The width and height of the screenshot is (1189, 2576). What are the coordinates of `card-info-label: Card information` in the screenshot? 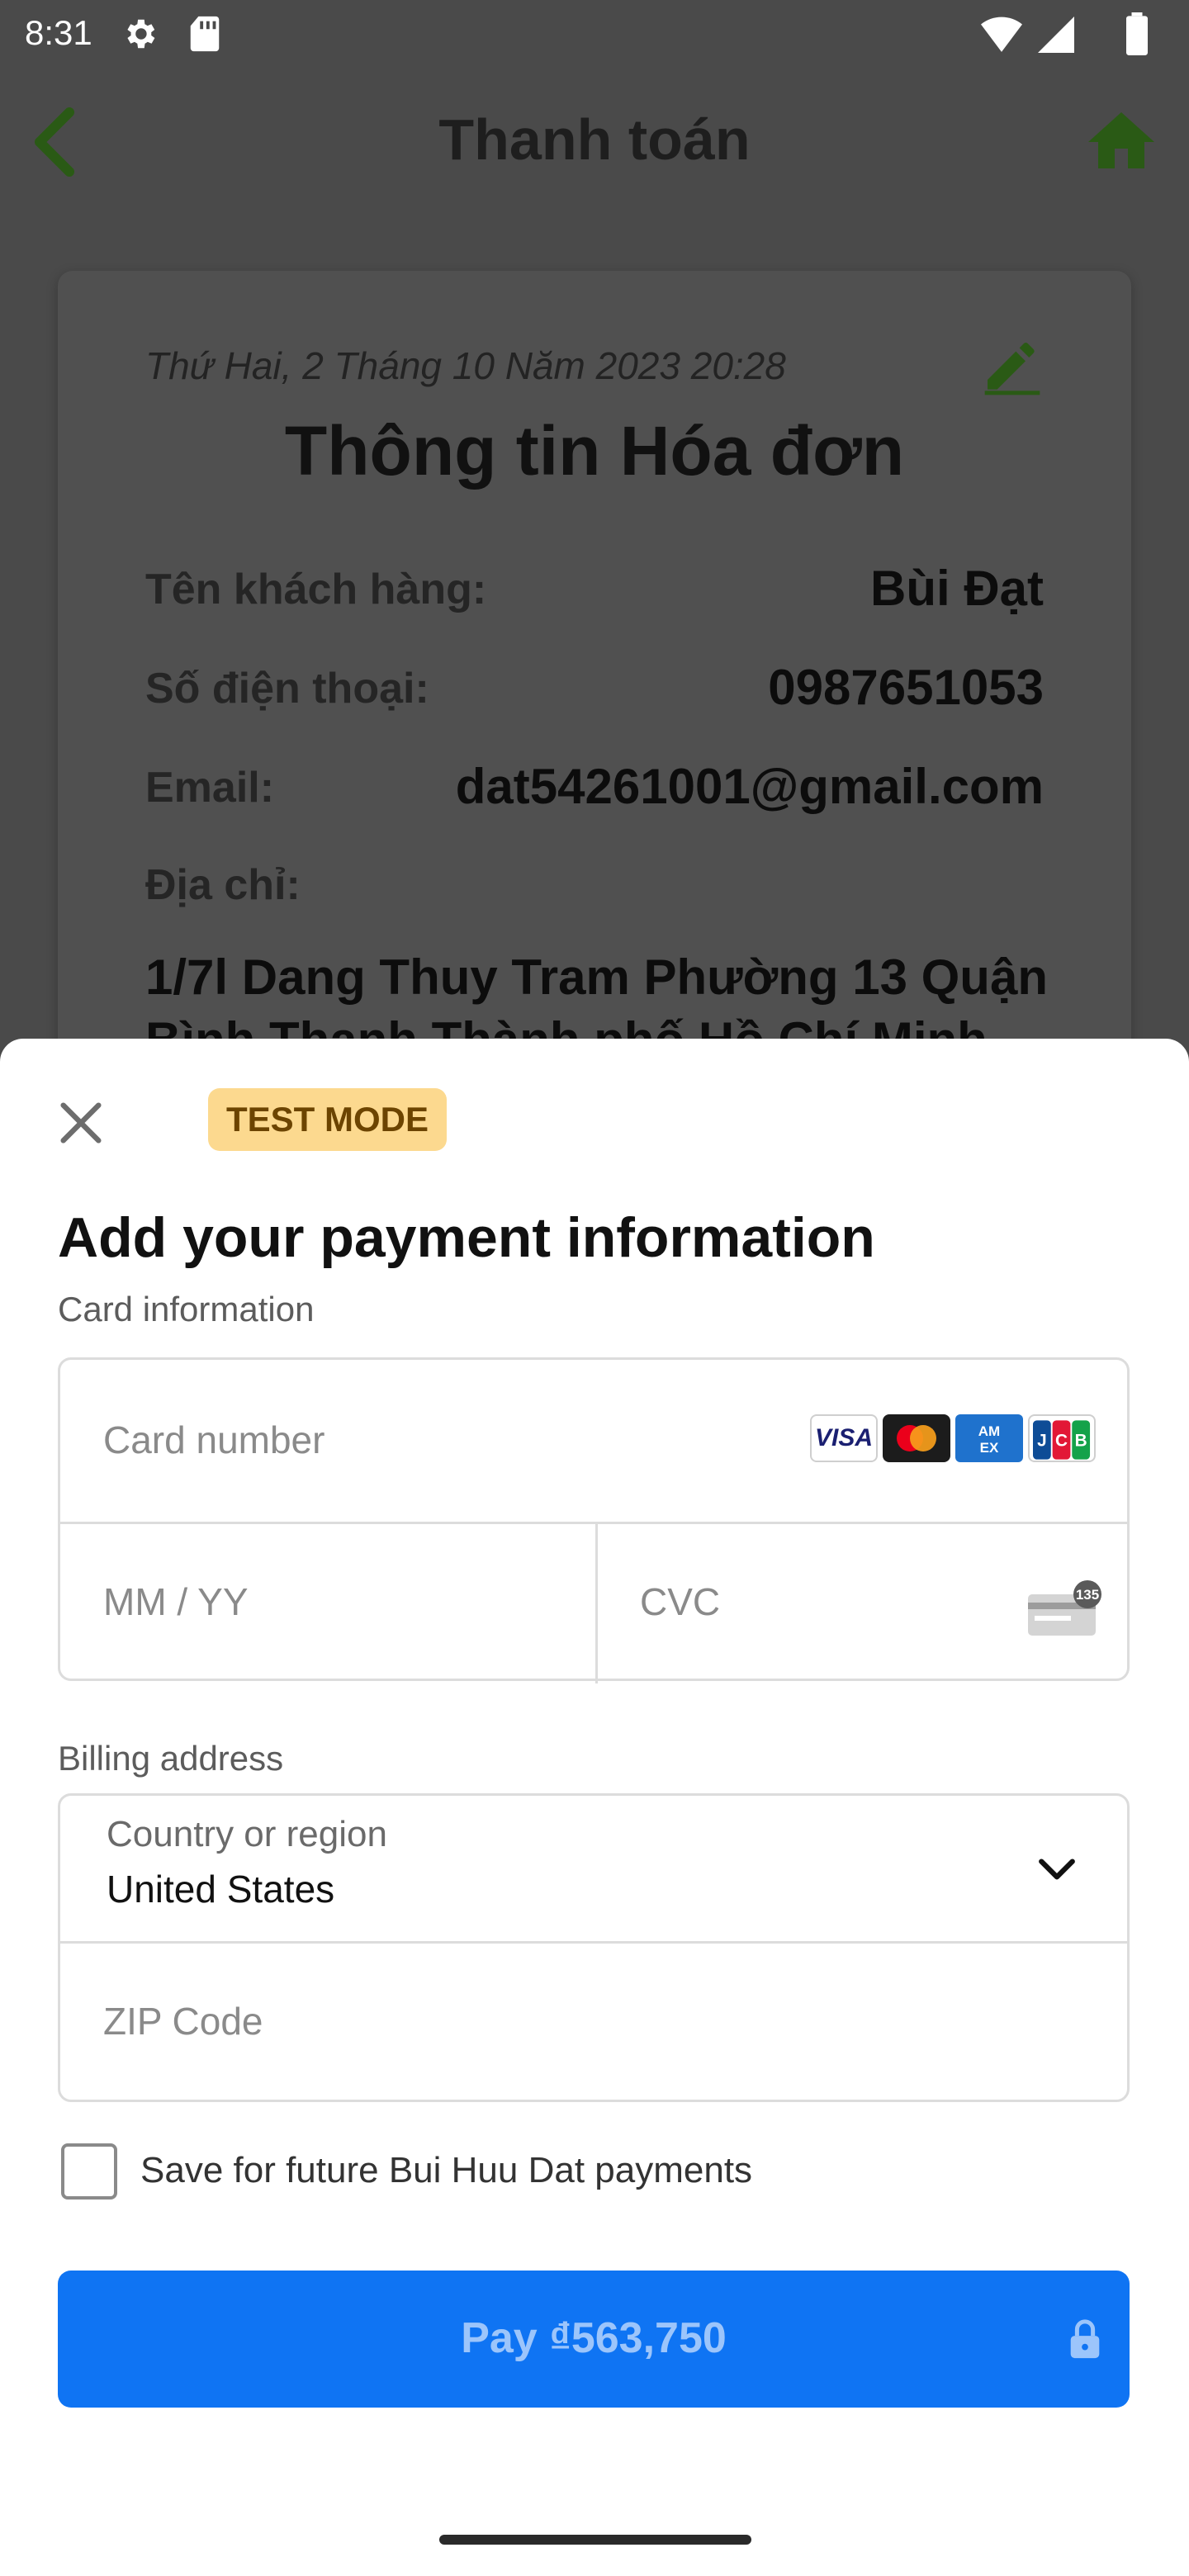 It's located at (186, 1309).